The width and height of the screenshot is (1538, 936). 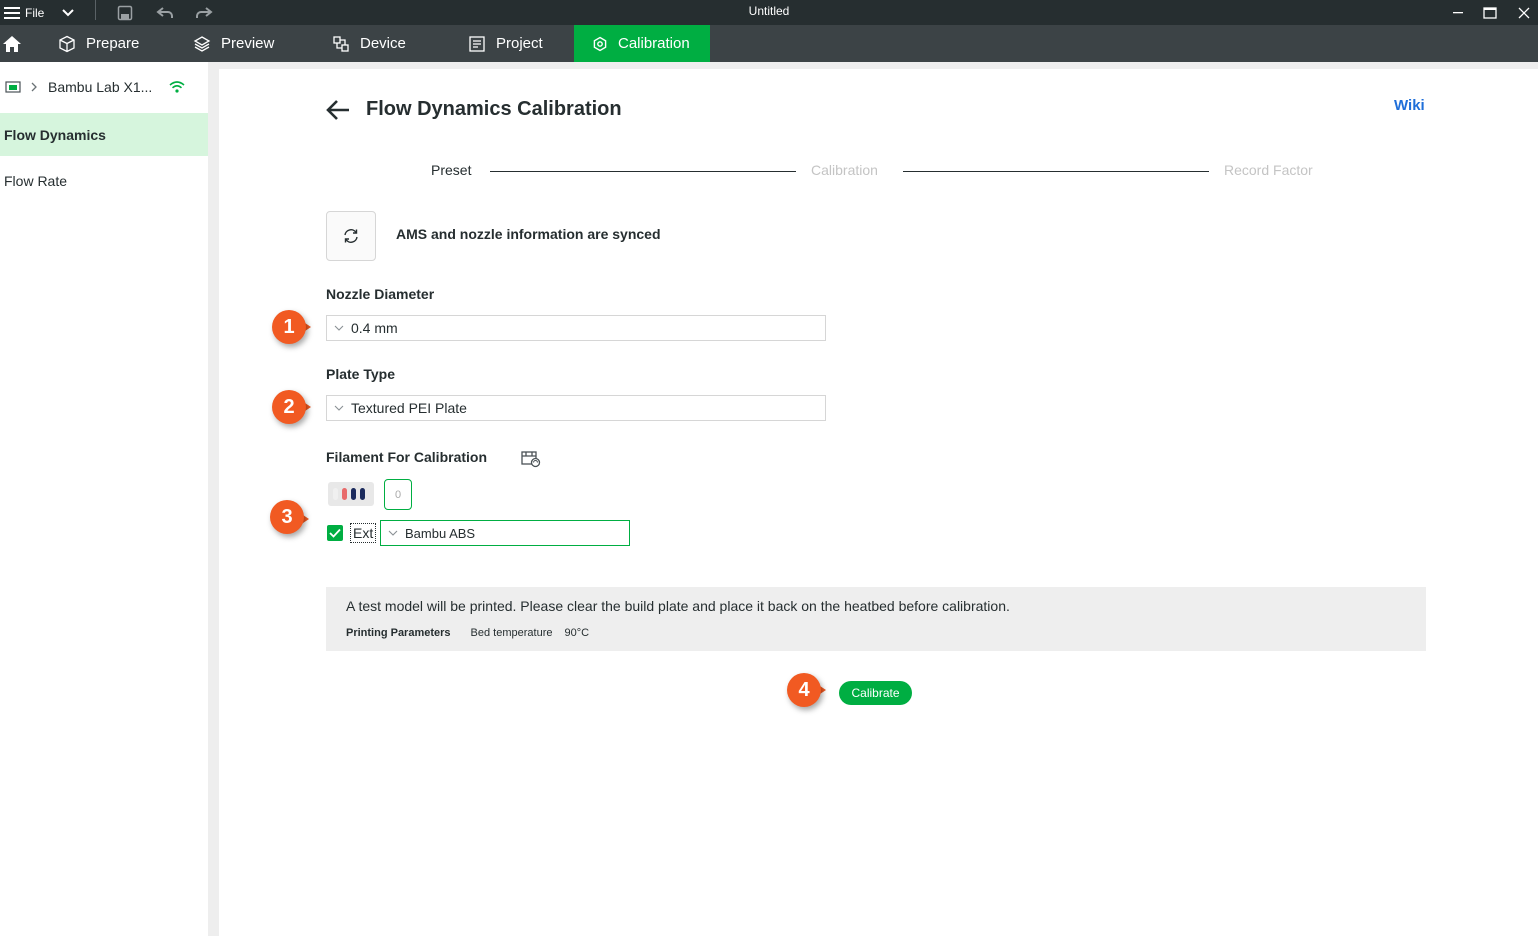 I want to click on tab-prepare: Prepare, so click(x=98, y=43).